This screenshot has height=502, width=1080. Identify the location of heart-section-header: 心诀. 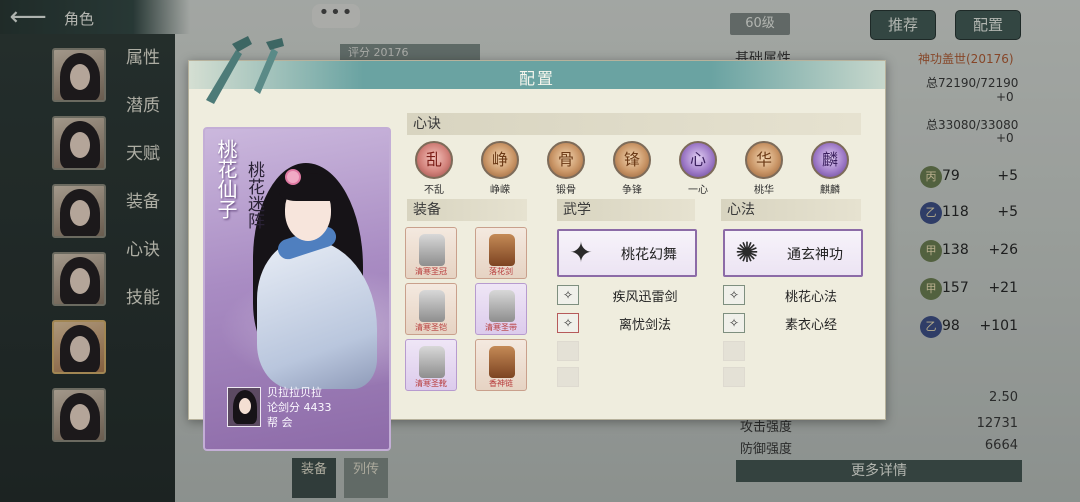
(634, 124).